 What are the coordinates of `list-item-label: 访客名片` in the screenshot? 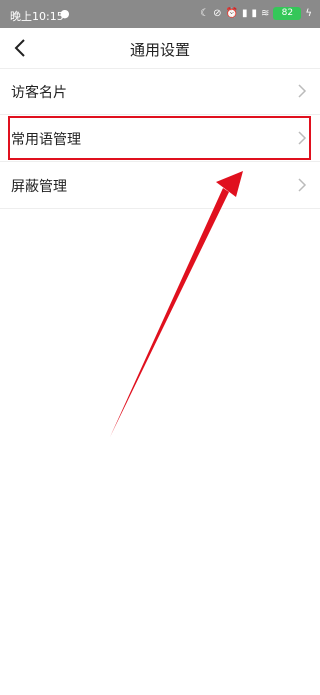 It's located at (39, 93).